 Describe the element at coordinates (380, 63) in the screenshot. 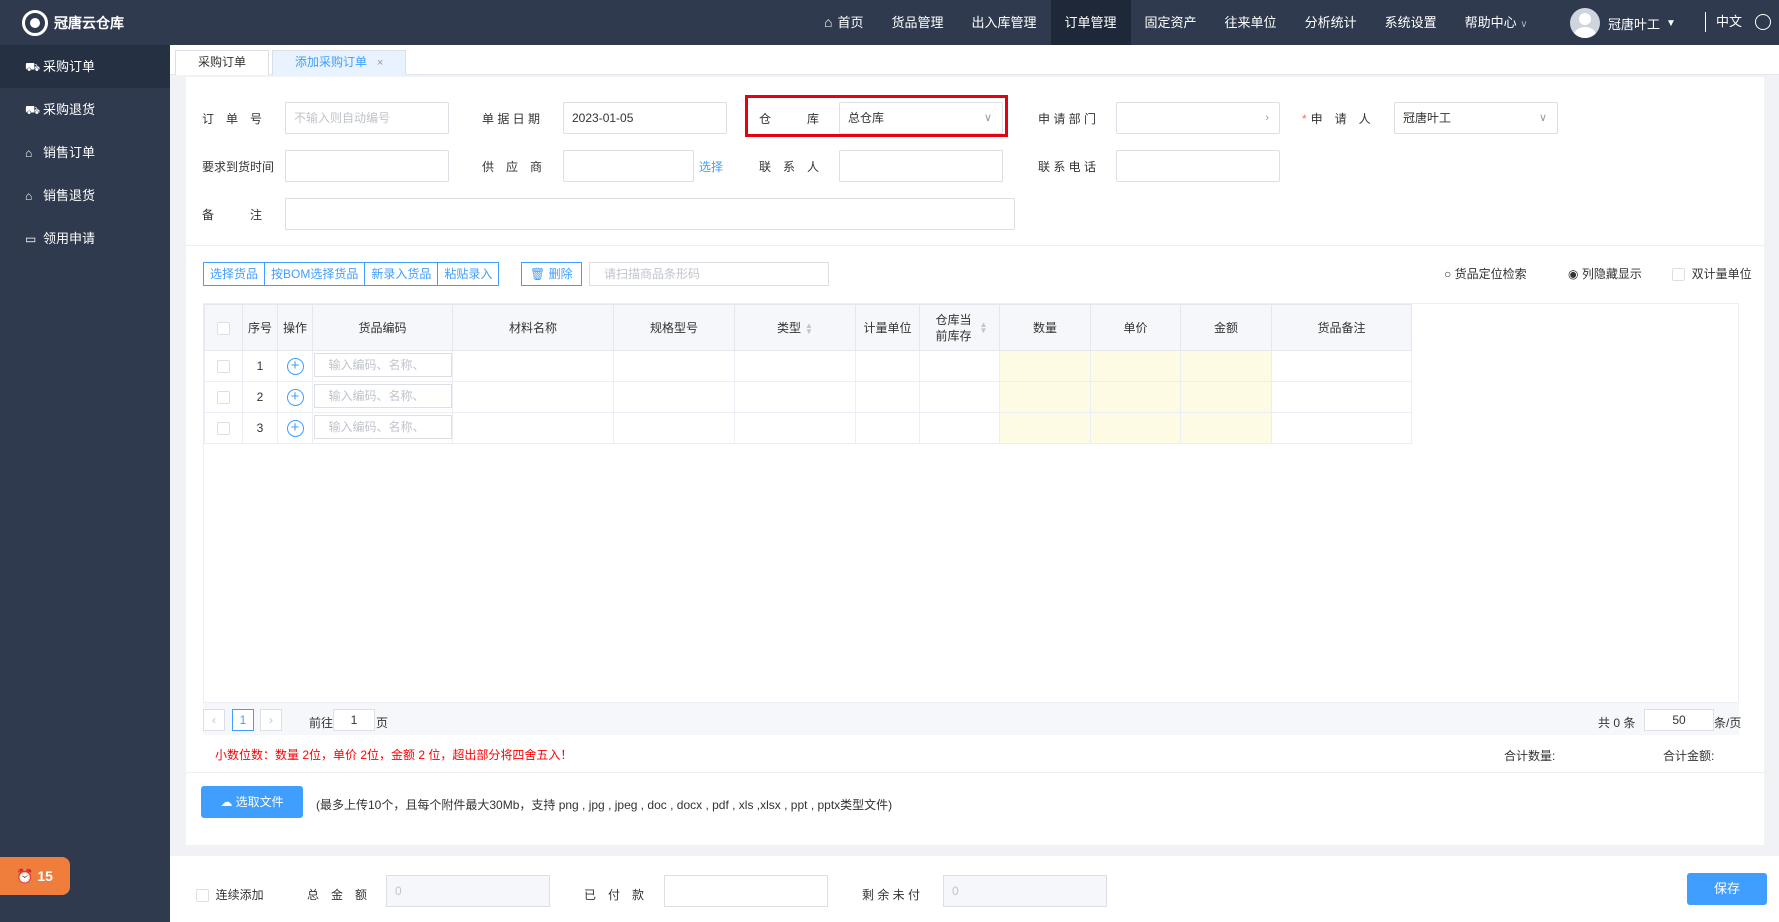

I see `close-icon: ×` at that location.